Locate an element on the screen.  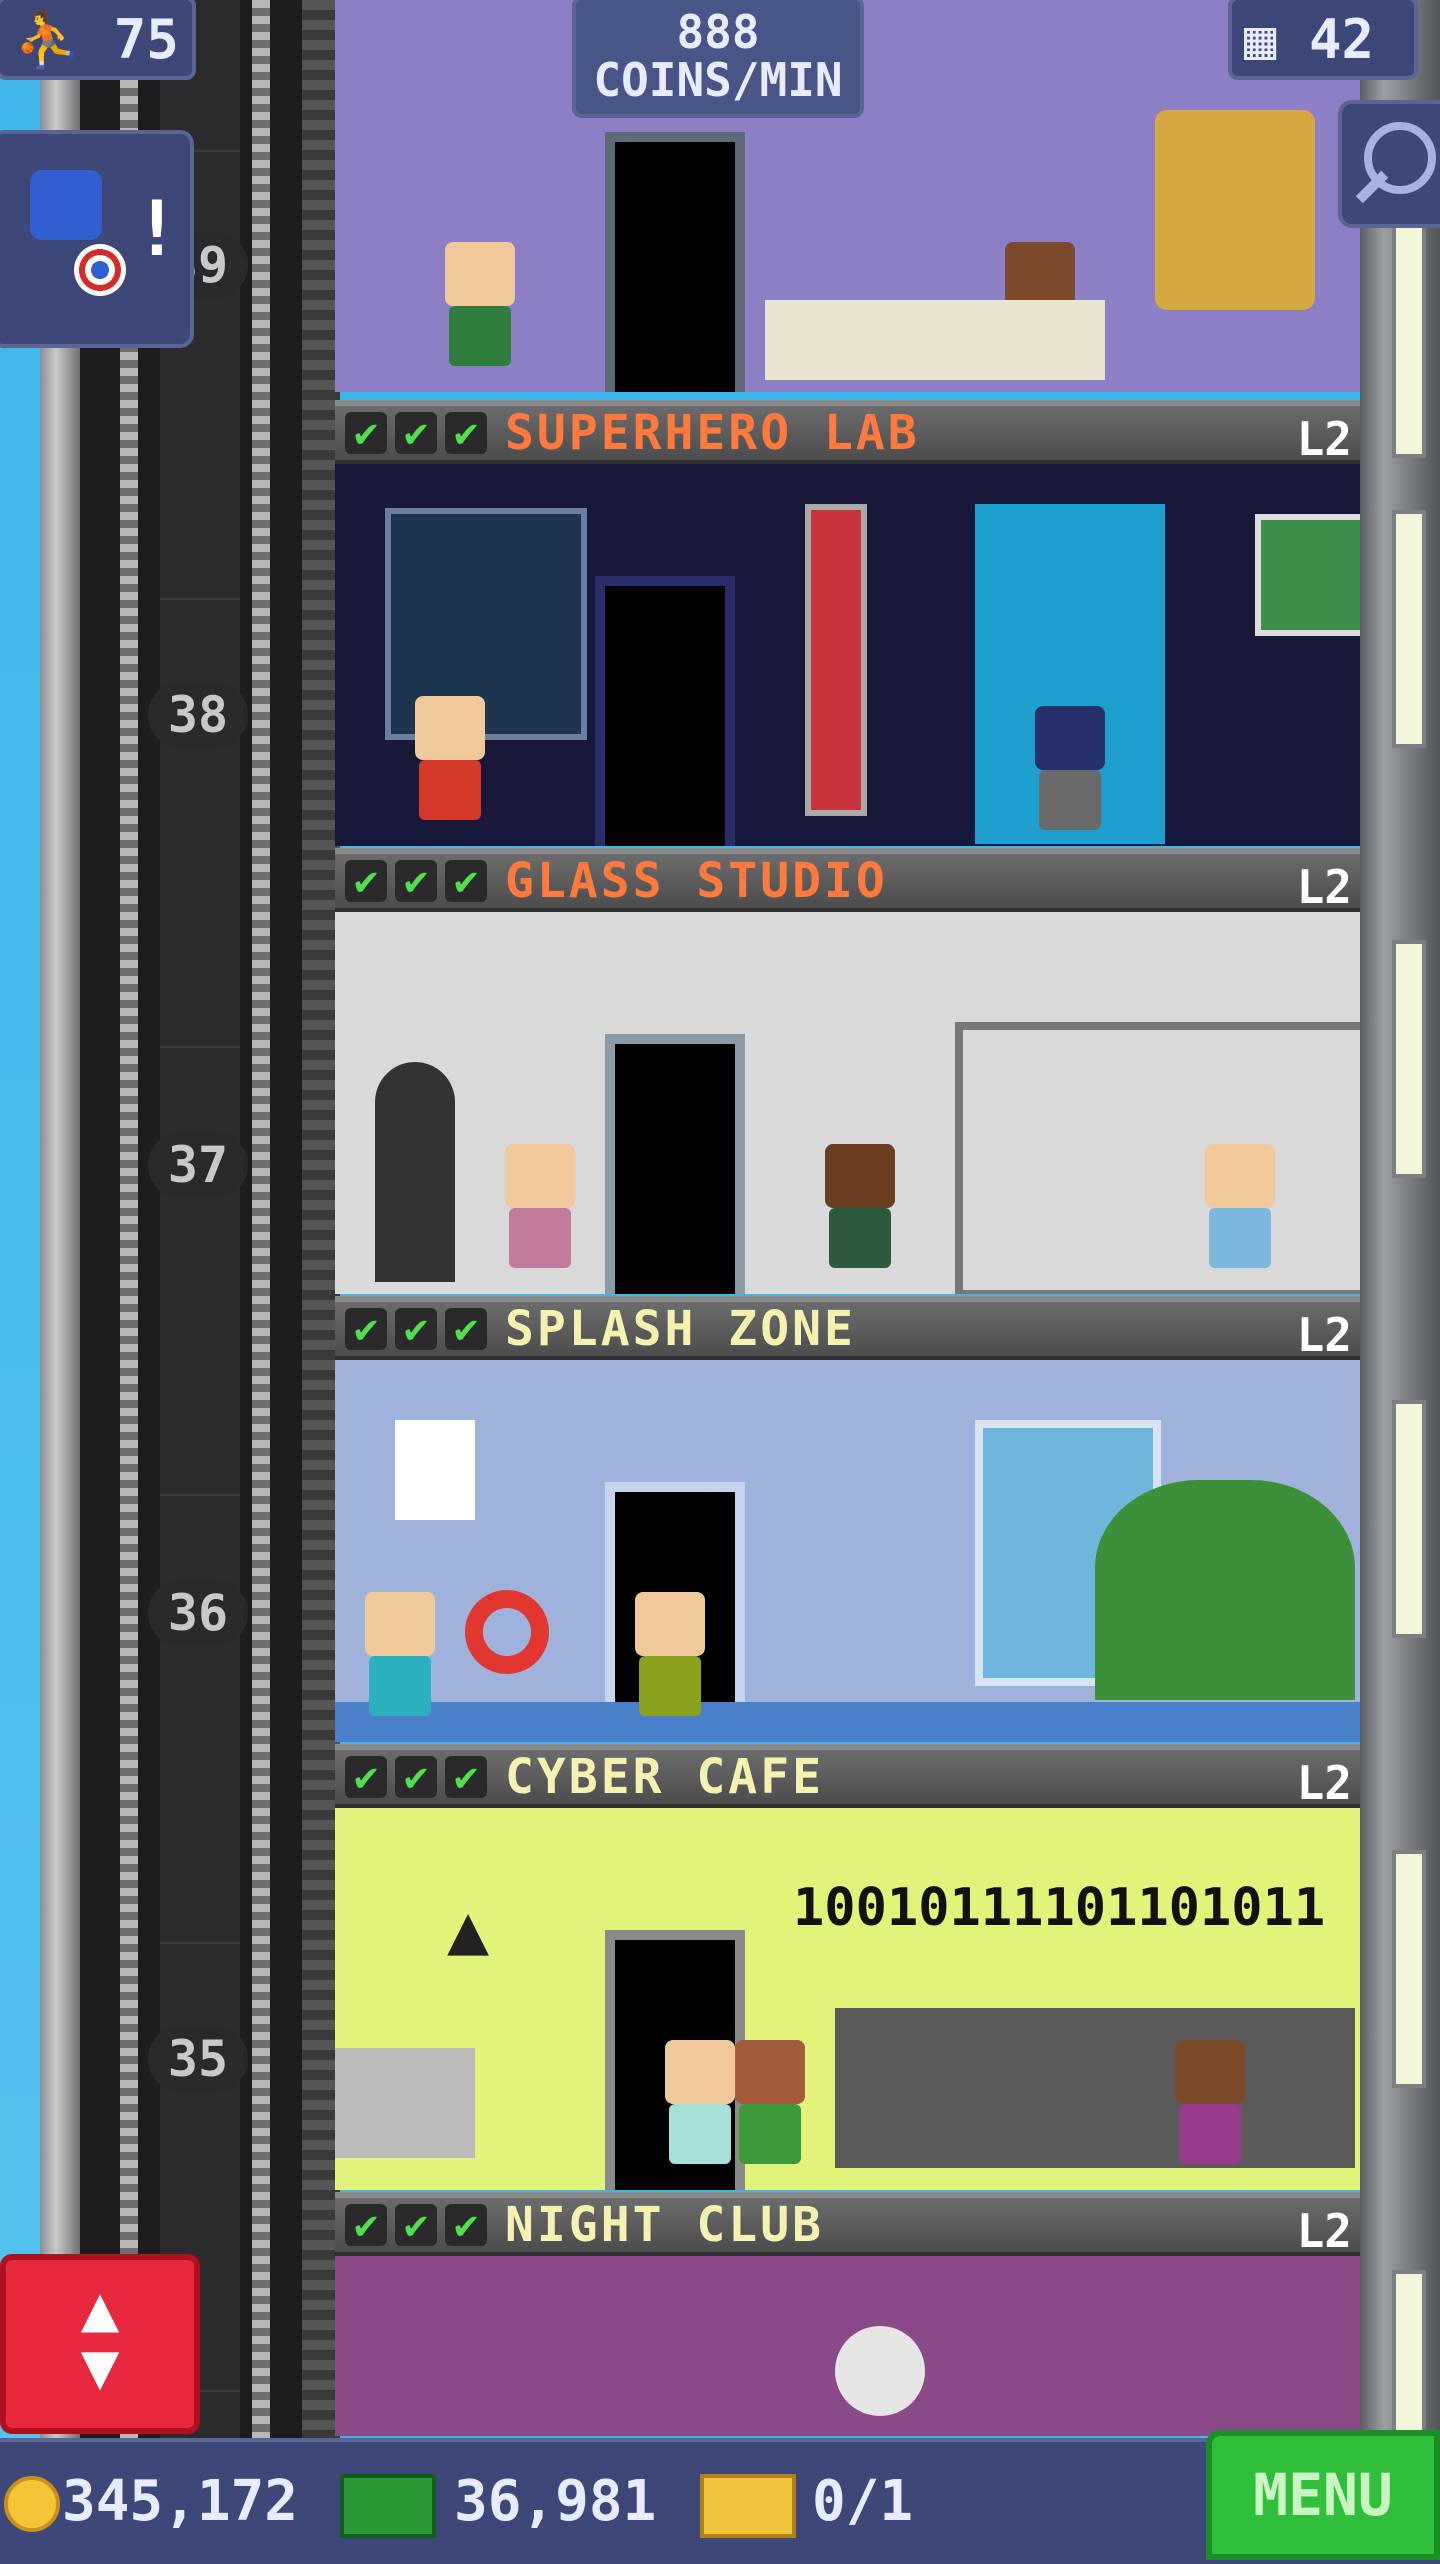
floor-superhero-lab: ✔ ✔ ✔ SUPERHERO LAB L2 is located at coordinates (847, 623).